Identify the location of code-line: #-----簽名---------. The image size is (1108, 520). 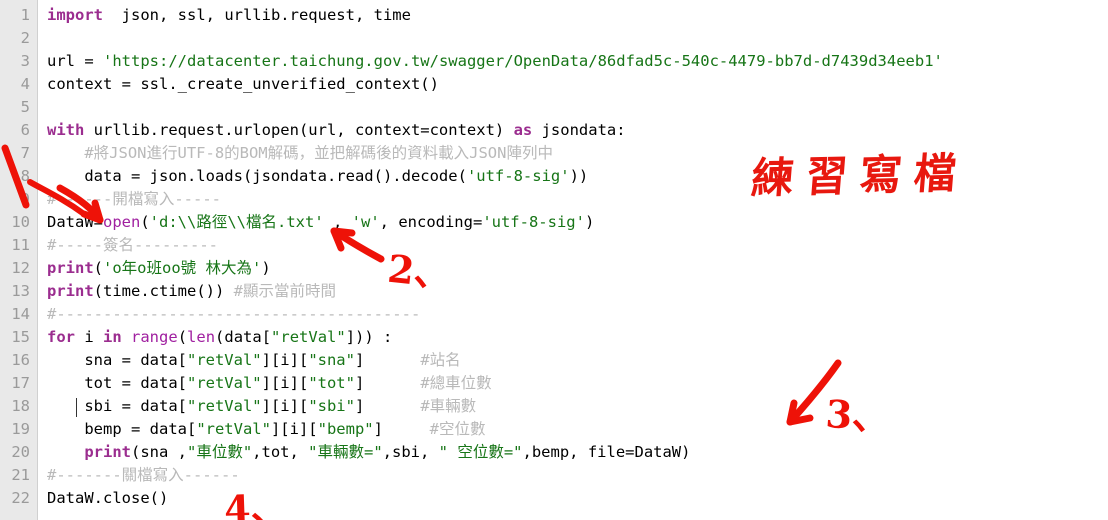
(577, 245).